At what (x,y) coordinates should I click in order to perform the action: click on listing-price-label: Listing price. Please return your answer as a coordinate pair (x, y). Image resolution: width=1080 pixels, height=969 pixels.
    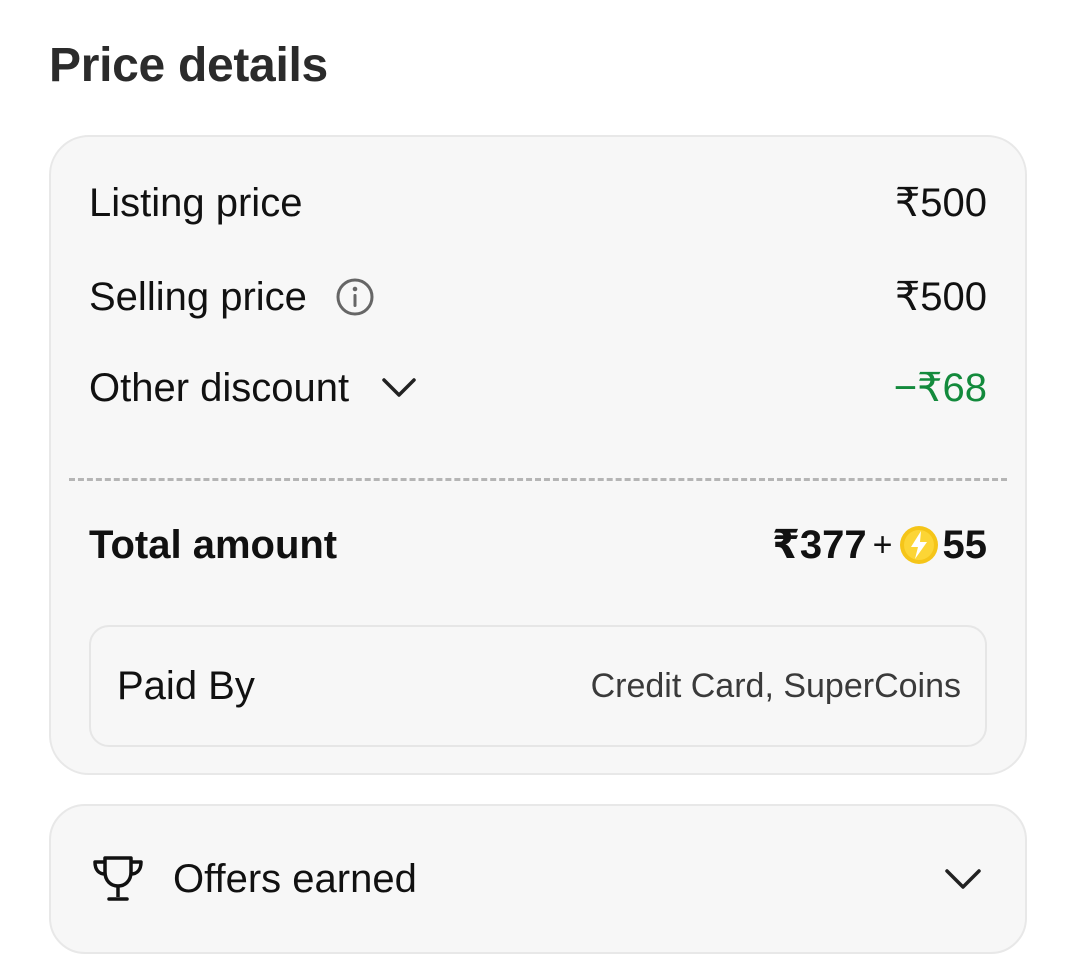
    Looking at the image, I should click on (196, 202).